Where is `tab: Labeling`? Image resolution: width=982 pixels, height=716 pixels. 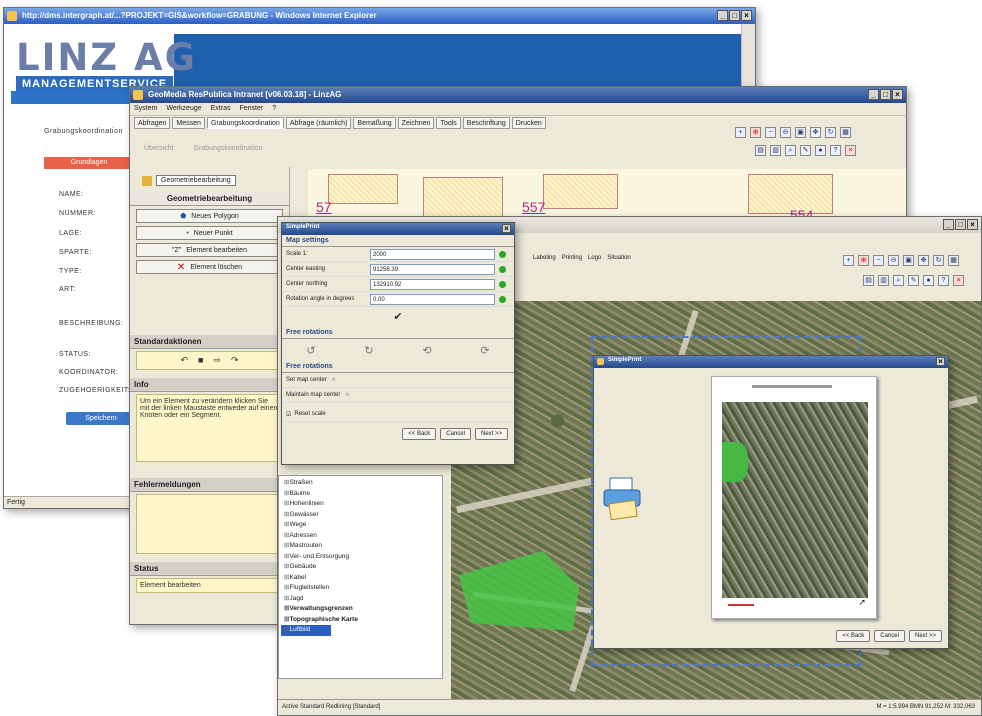
tab: Labeling is located at coordinates (544, 258).